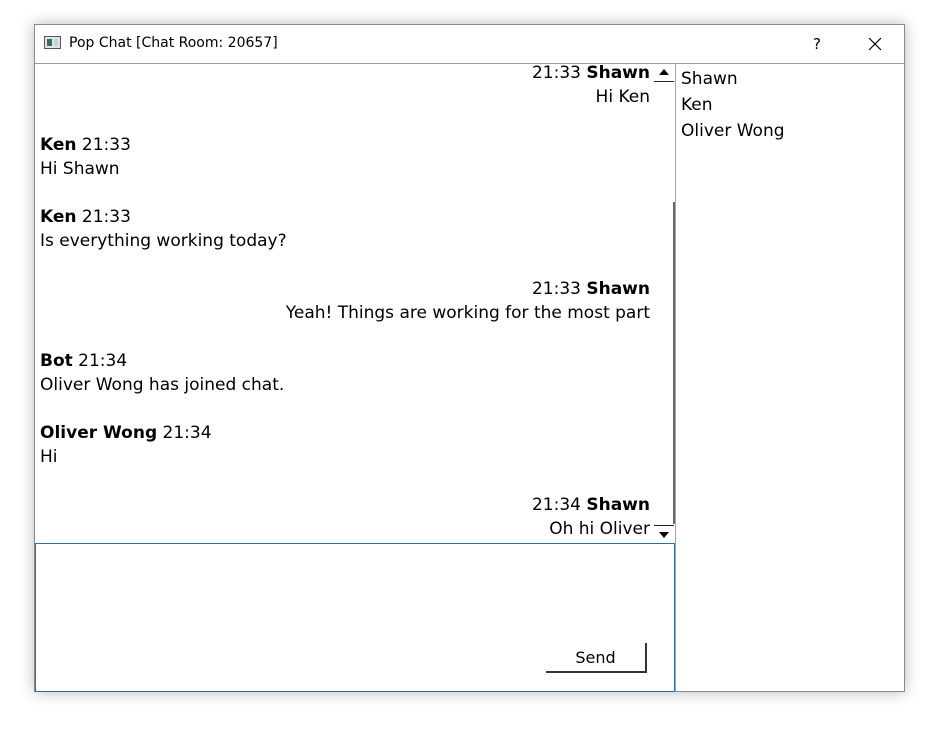  I want to click on message-item: Ken 21:33 Hi Shawn, so click(345, 157).